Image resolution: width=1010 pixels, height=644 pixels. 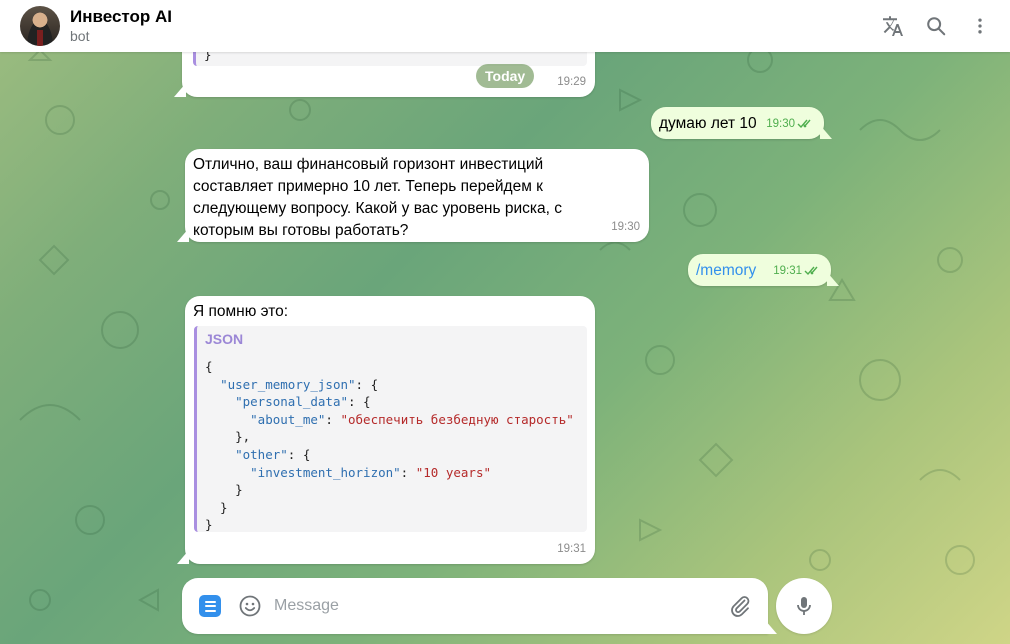 I want to click on code-line: },, so click(x=228, y=437).